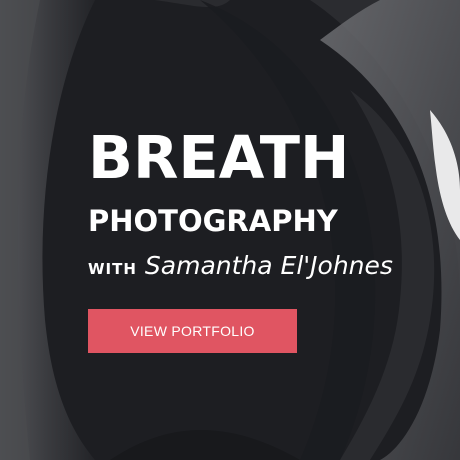 The image size is (460, 460). What do you see at coordinates (112, 269) in the screenshot?
I see `with-label: WITH` at bounding box center [112, 269].